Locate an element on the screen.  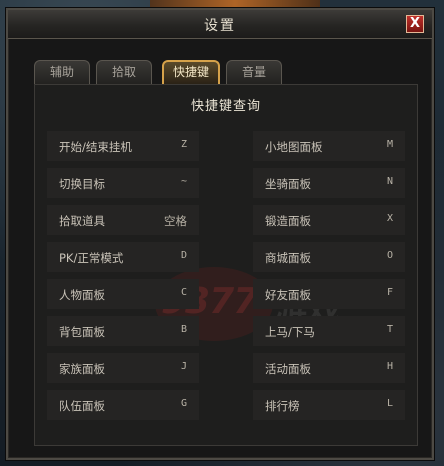
hotkey-key: ~ is located at coordinates (183, 181).